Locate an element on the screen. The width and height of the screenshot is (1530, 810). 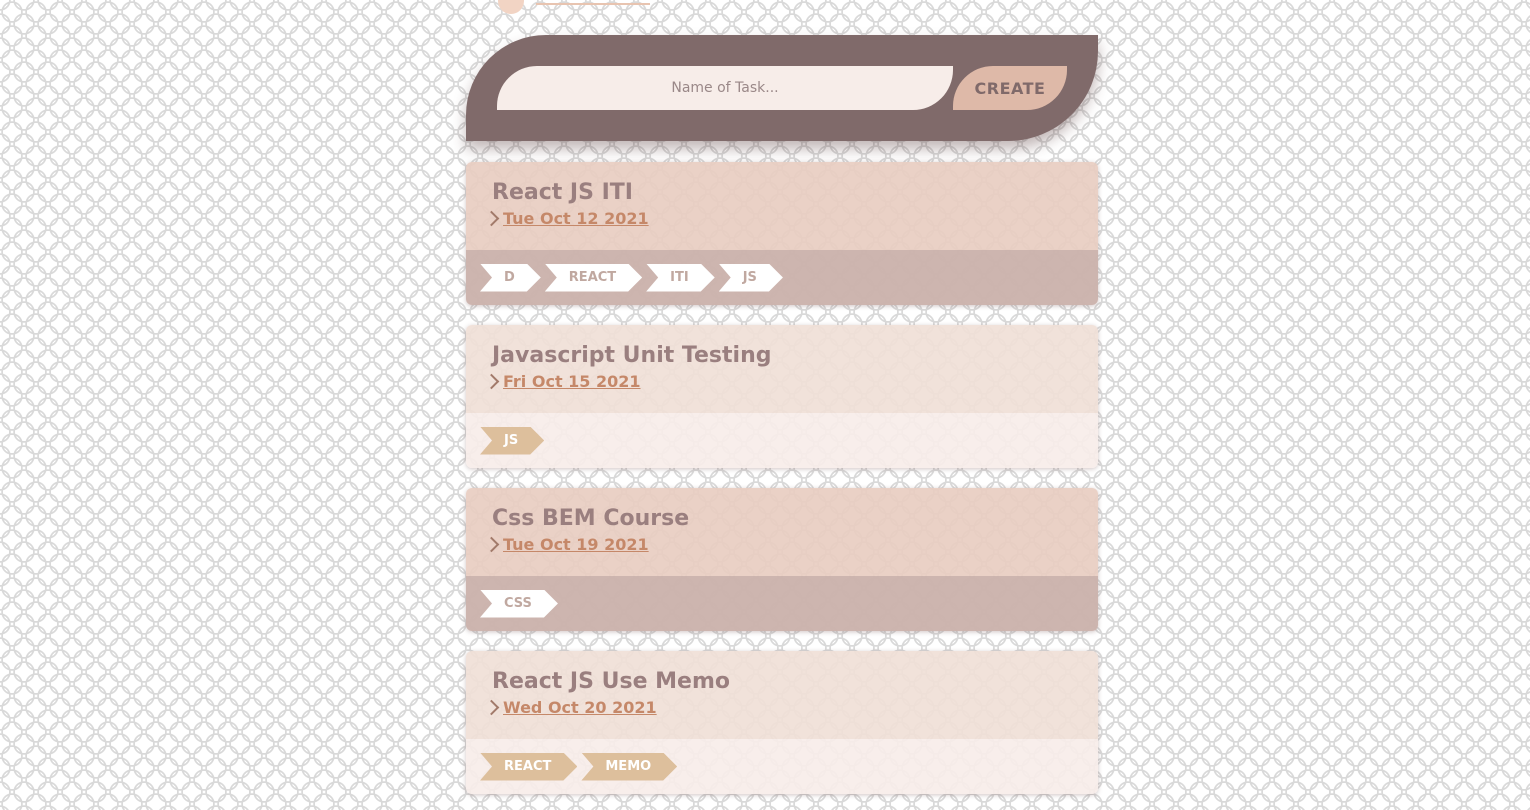
task-card-header: Css BEM Course Tue Oct 19 2021 is located at coordinates (782, 532).